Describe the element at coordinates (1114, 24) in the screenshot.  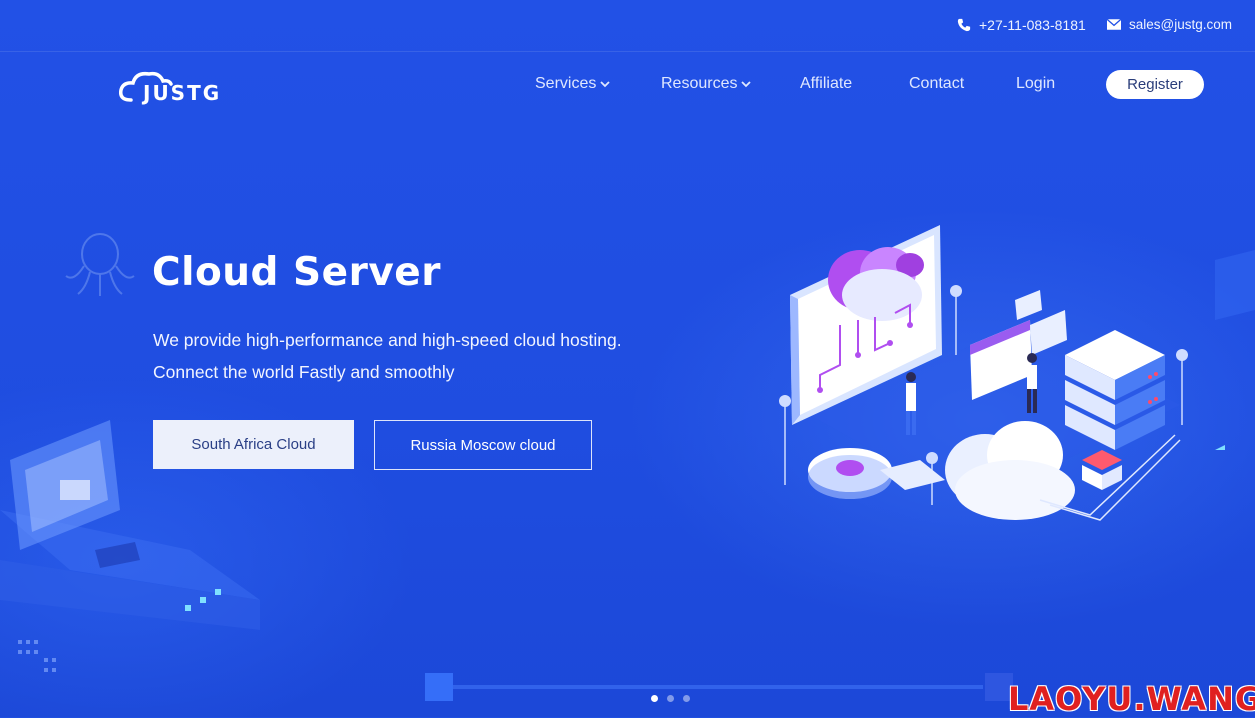
I see `envelope-icon` at that location.